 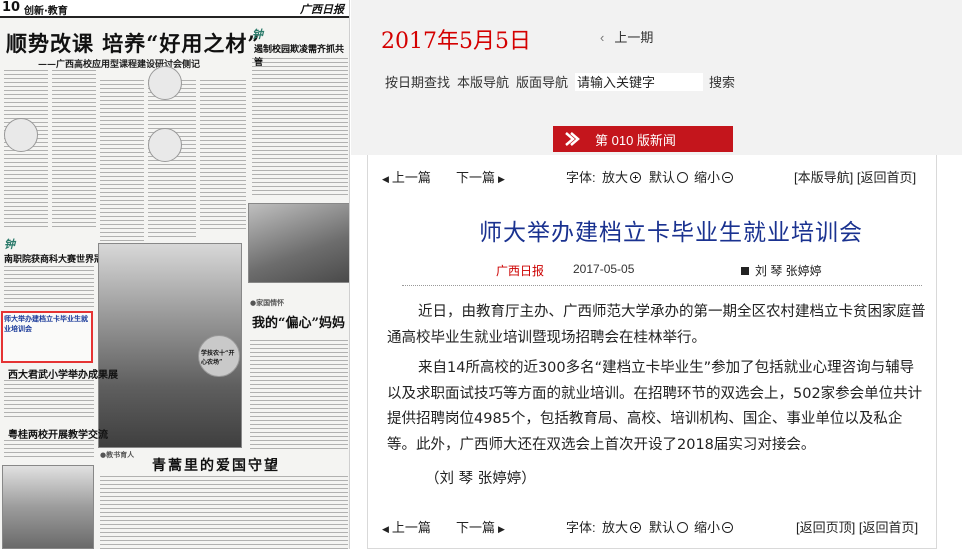 I want to click on paper-lower-headline-2: 粤桂两校开展教学交流, so click(x=58, y=433).